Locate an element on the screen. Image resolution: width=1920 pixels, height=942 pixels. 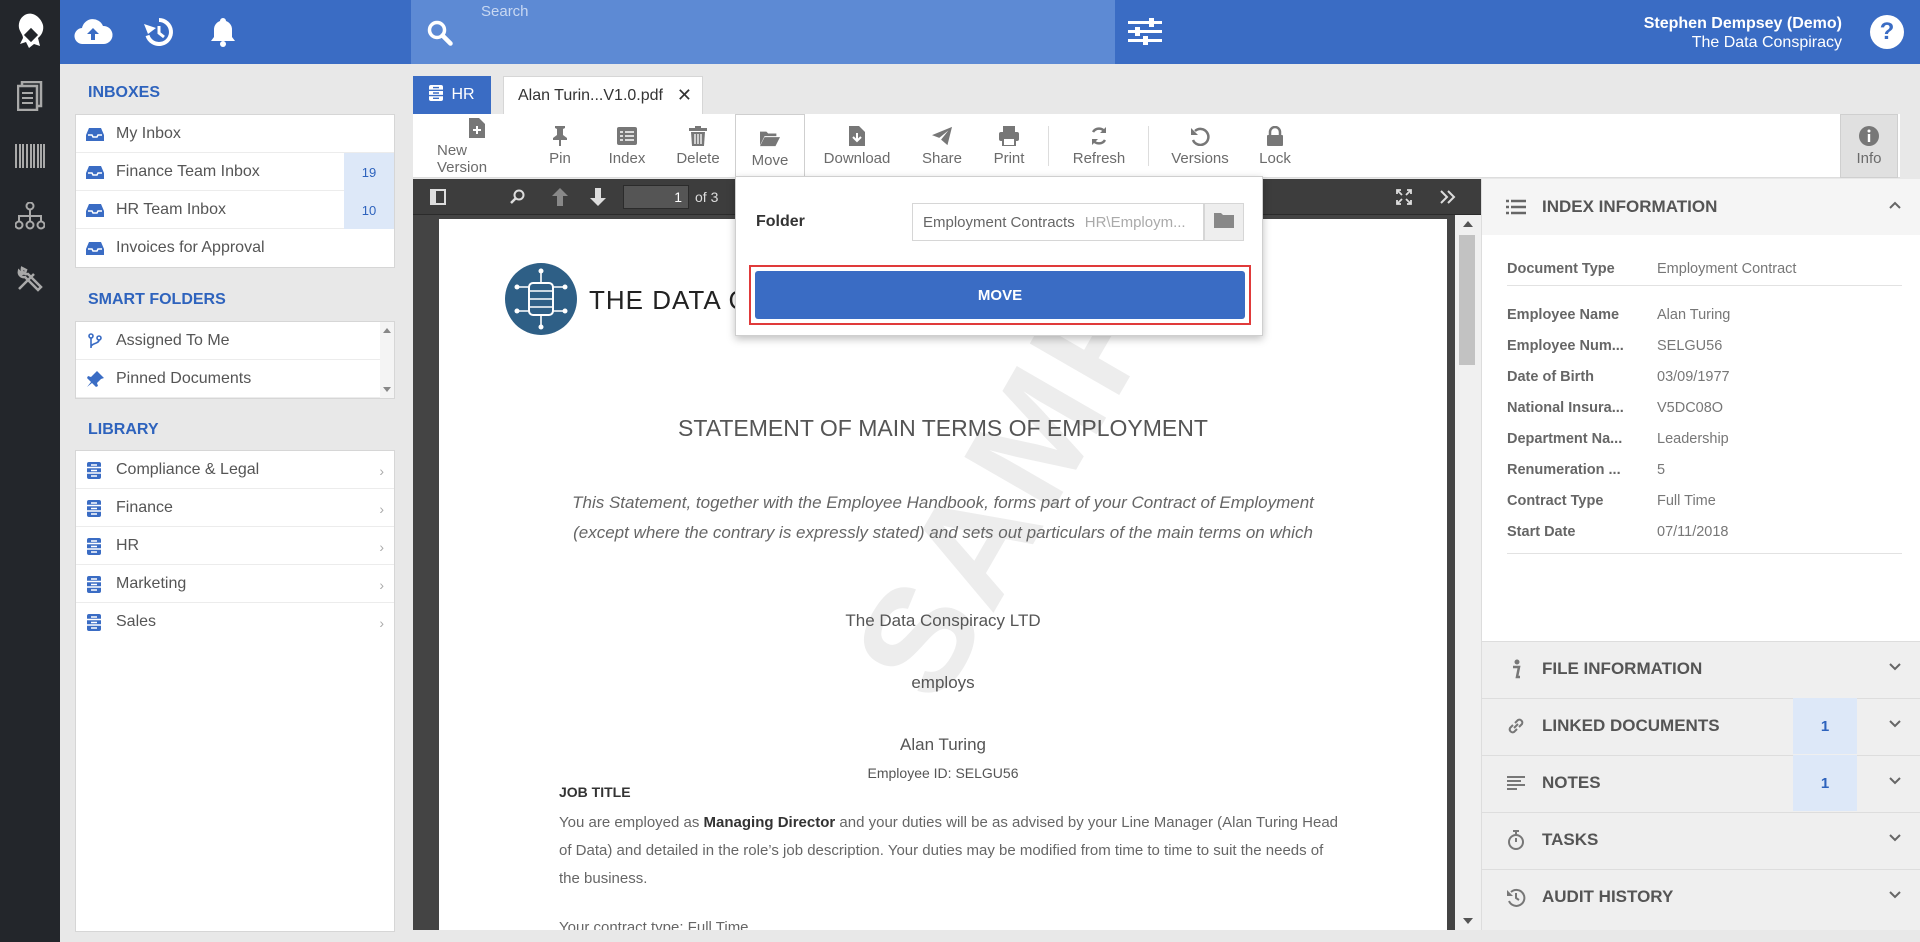
trash-icon is located at coordinates (698, 136).